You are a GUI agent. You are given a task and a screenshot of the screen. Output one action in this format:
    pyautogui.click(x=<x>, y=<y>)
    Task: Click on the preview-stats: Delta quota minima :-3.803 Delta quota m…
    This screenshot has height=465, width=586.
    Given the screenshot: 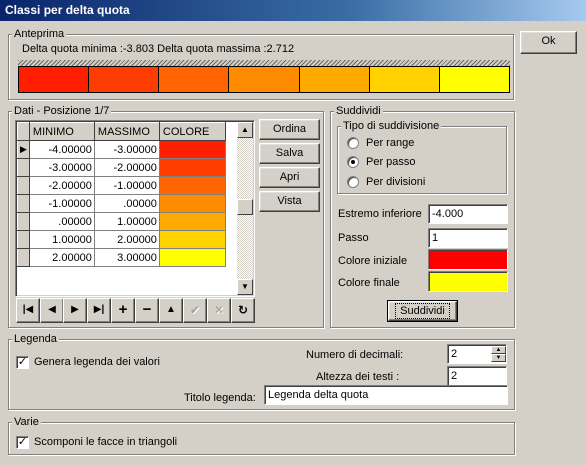 What is the action you would take?
    pyautogui.click(x=158, y=49)
    